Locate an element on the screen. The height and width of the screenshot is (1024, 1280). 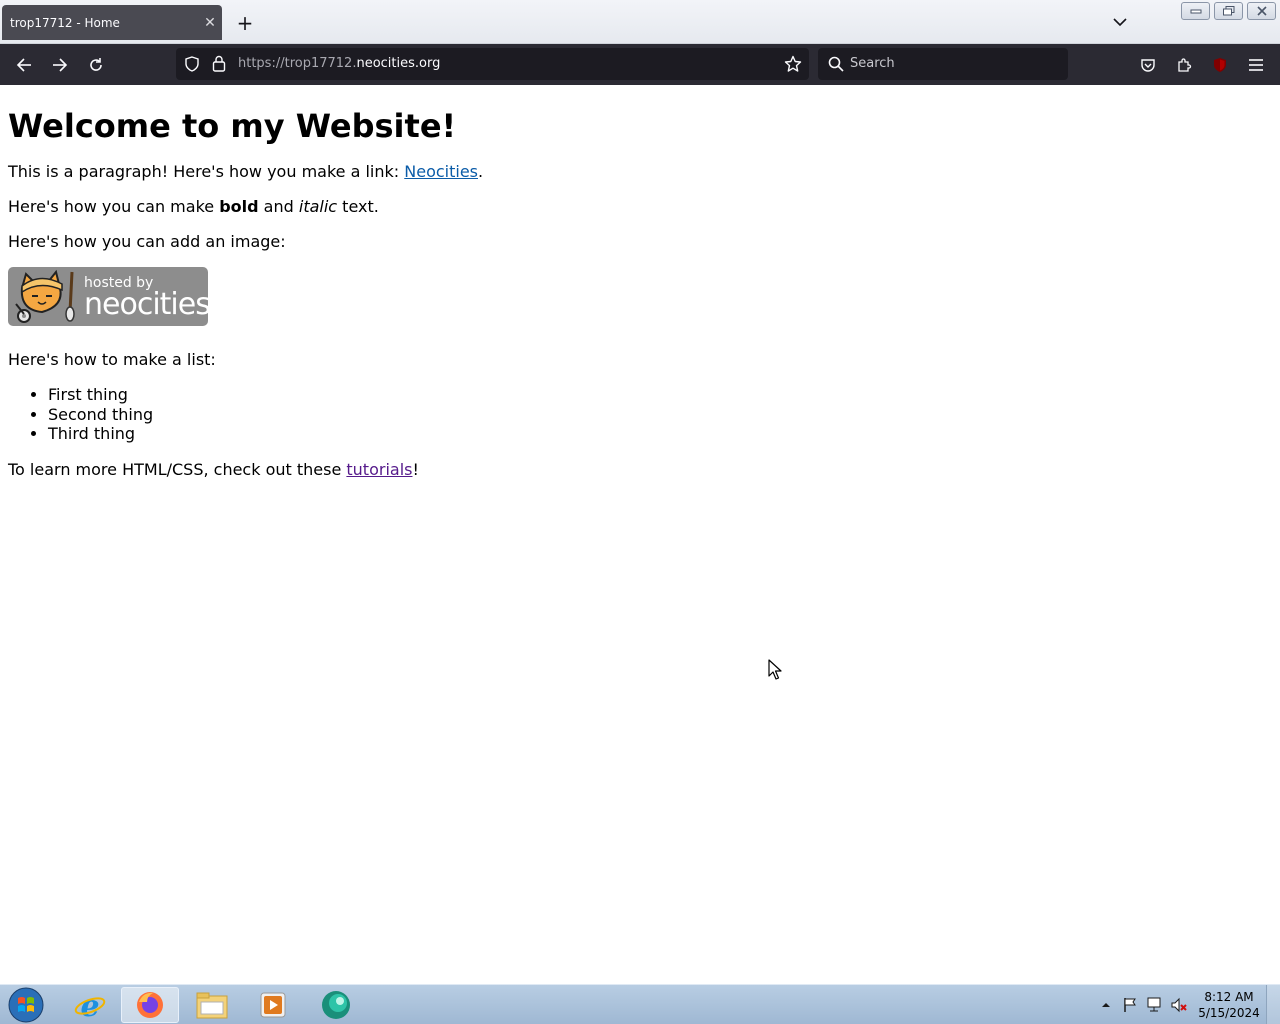
internet-explorer-icon: e is located at coordinates (90, 1005).